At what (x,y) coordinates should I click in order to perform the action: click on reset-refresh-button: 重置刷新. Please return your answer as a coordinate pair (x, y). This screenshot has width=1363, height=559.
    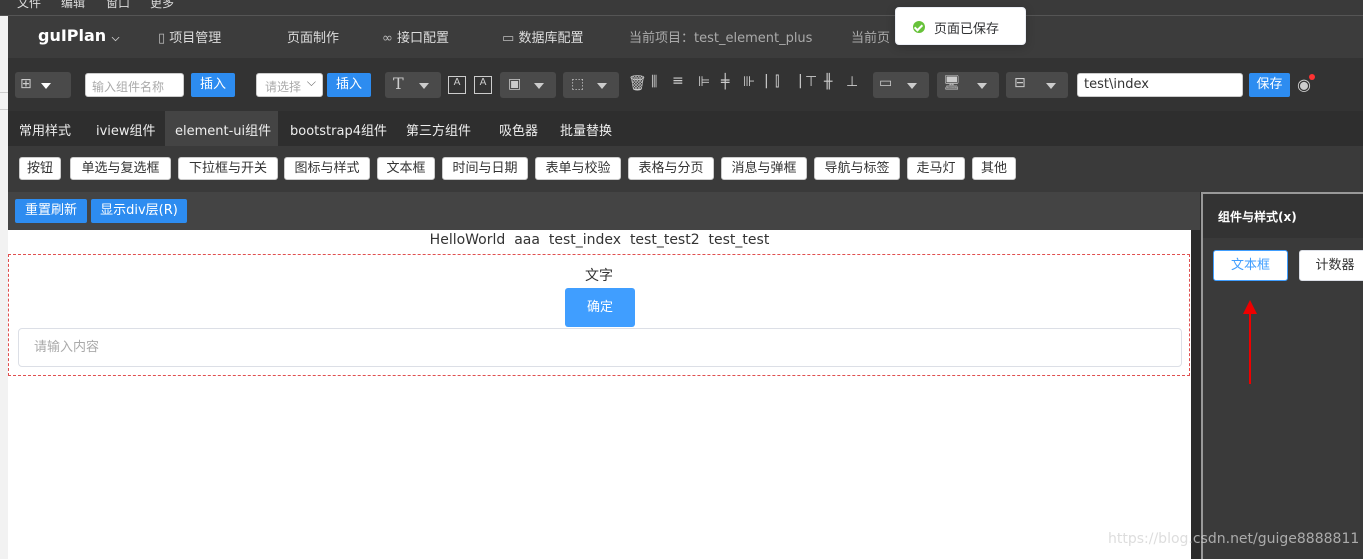
    Looking at the image, I should click on (51, 211).